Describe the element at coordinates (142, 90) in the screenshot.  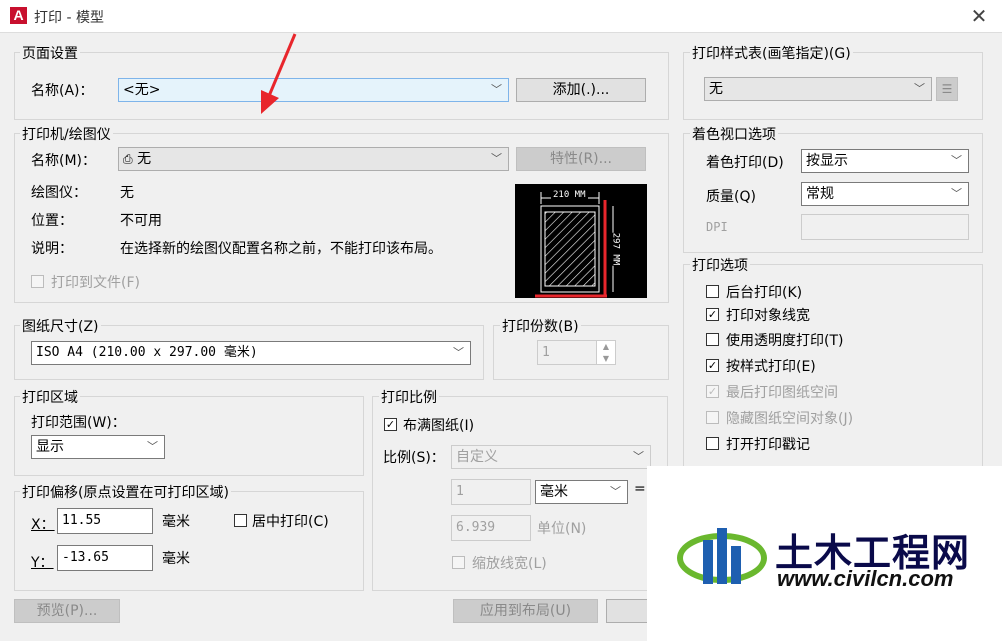
I see `page-setup-name-value: <无>` at that location.